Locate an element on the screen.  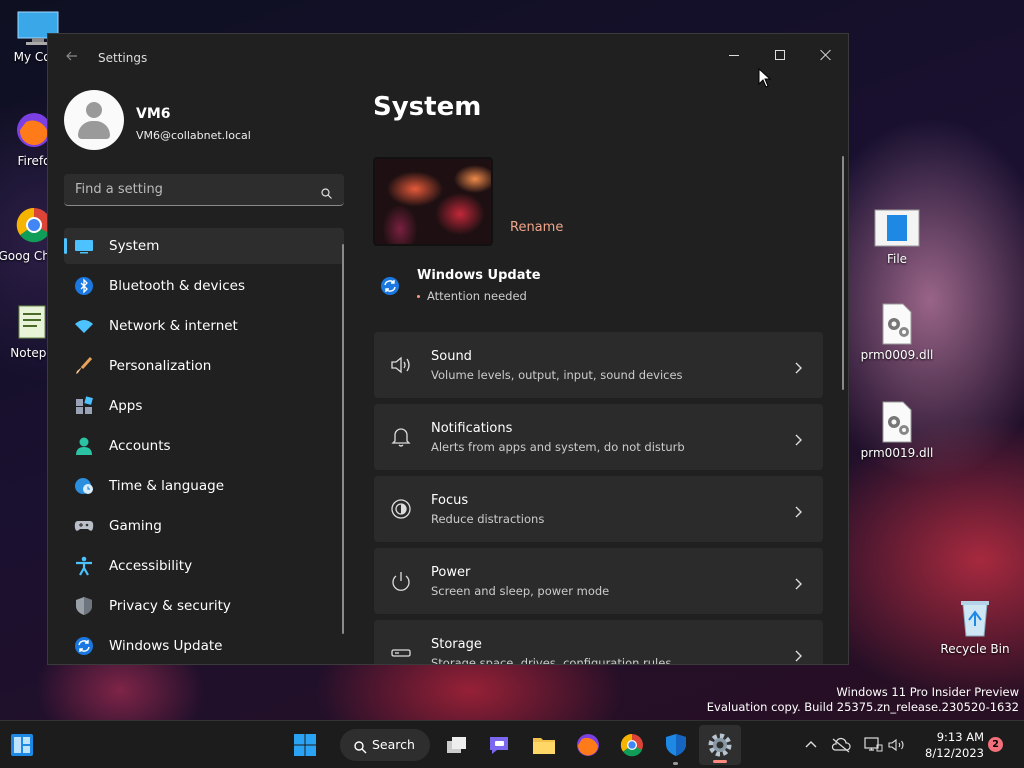
sidebar-item-label: System is located at coordinates (134, 246).